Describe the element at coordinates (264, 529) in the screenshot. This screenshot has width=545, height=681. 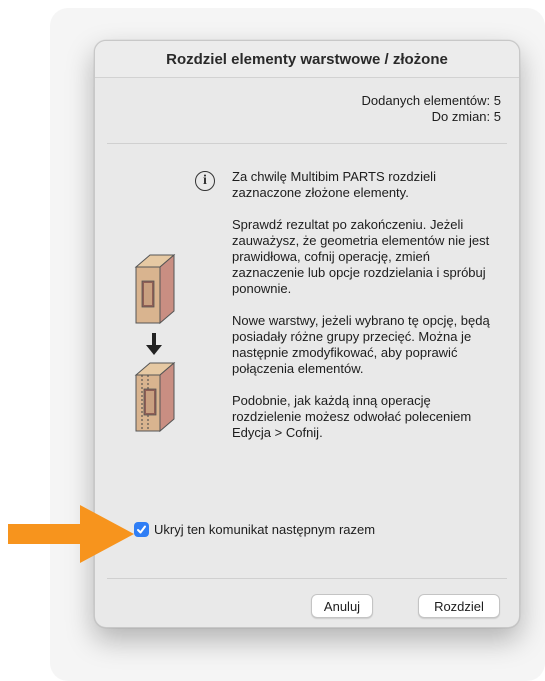
I see `hide-message-label: Ukryj ten komunikat następnym razem` at that location.